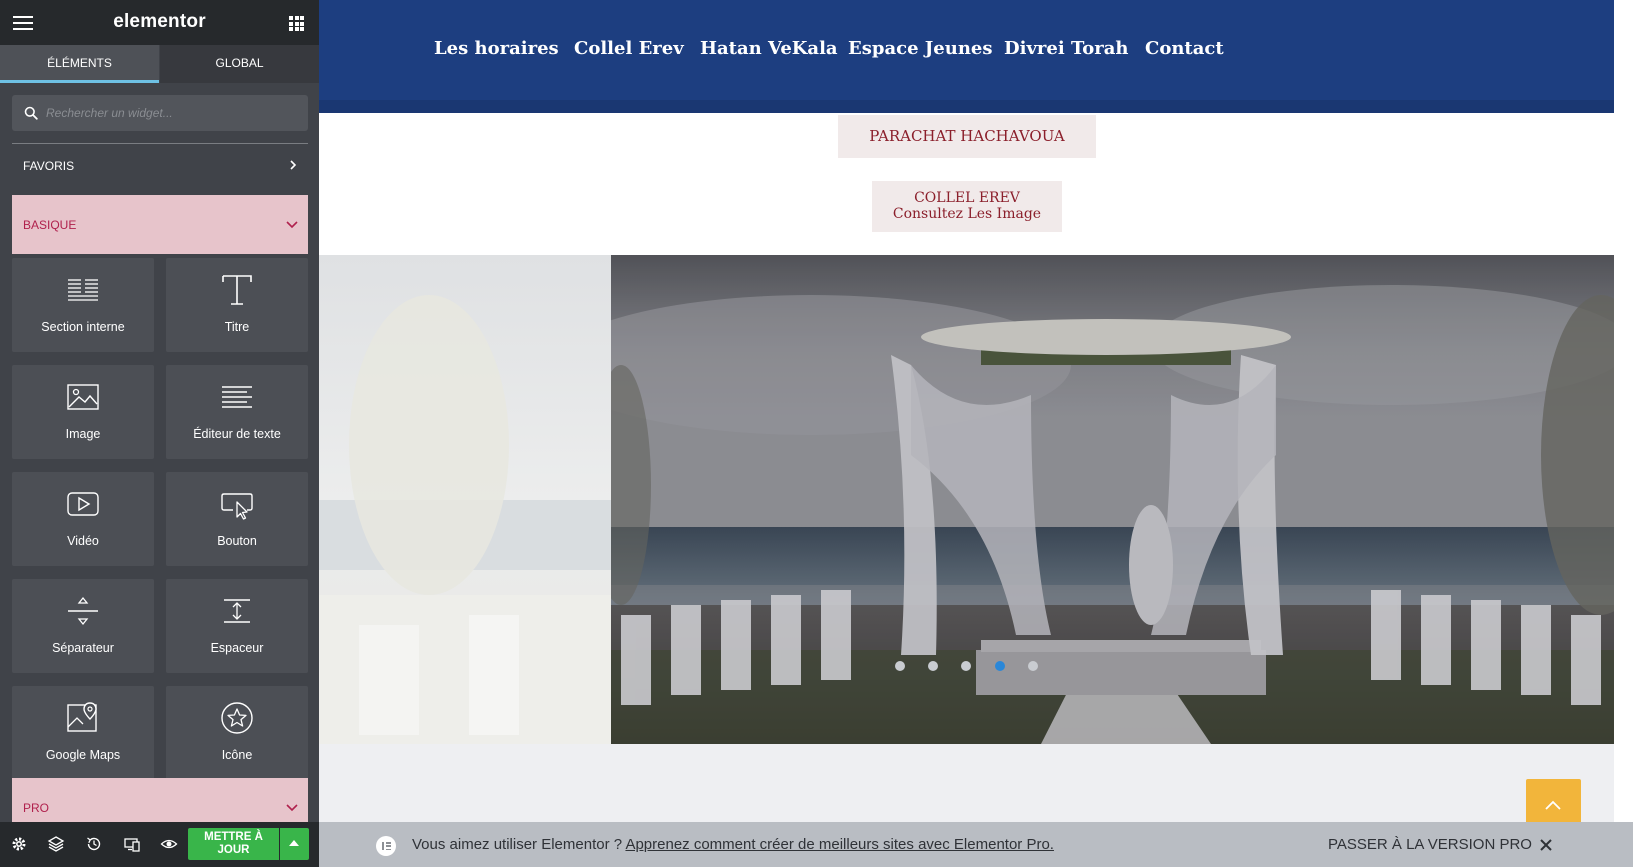 This screenshot has height=867, width=1633. I want to click on widget-label: Vidéo, so click(83, 541).